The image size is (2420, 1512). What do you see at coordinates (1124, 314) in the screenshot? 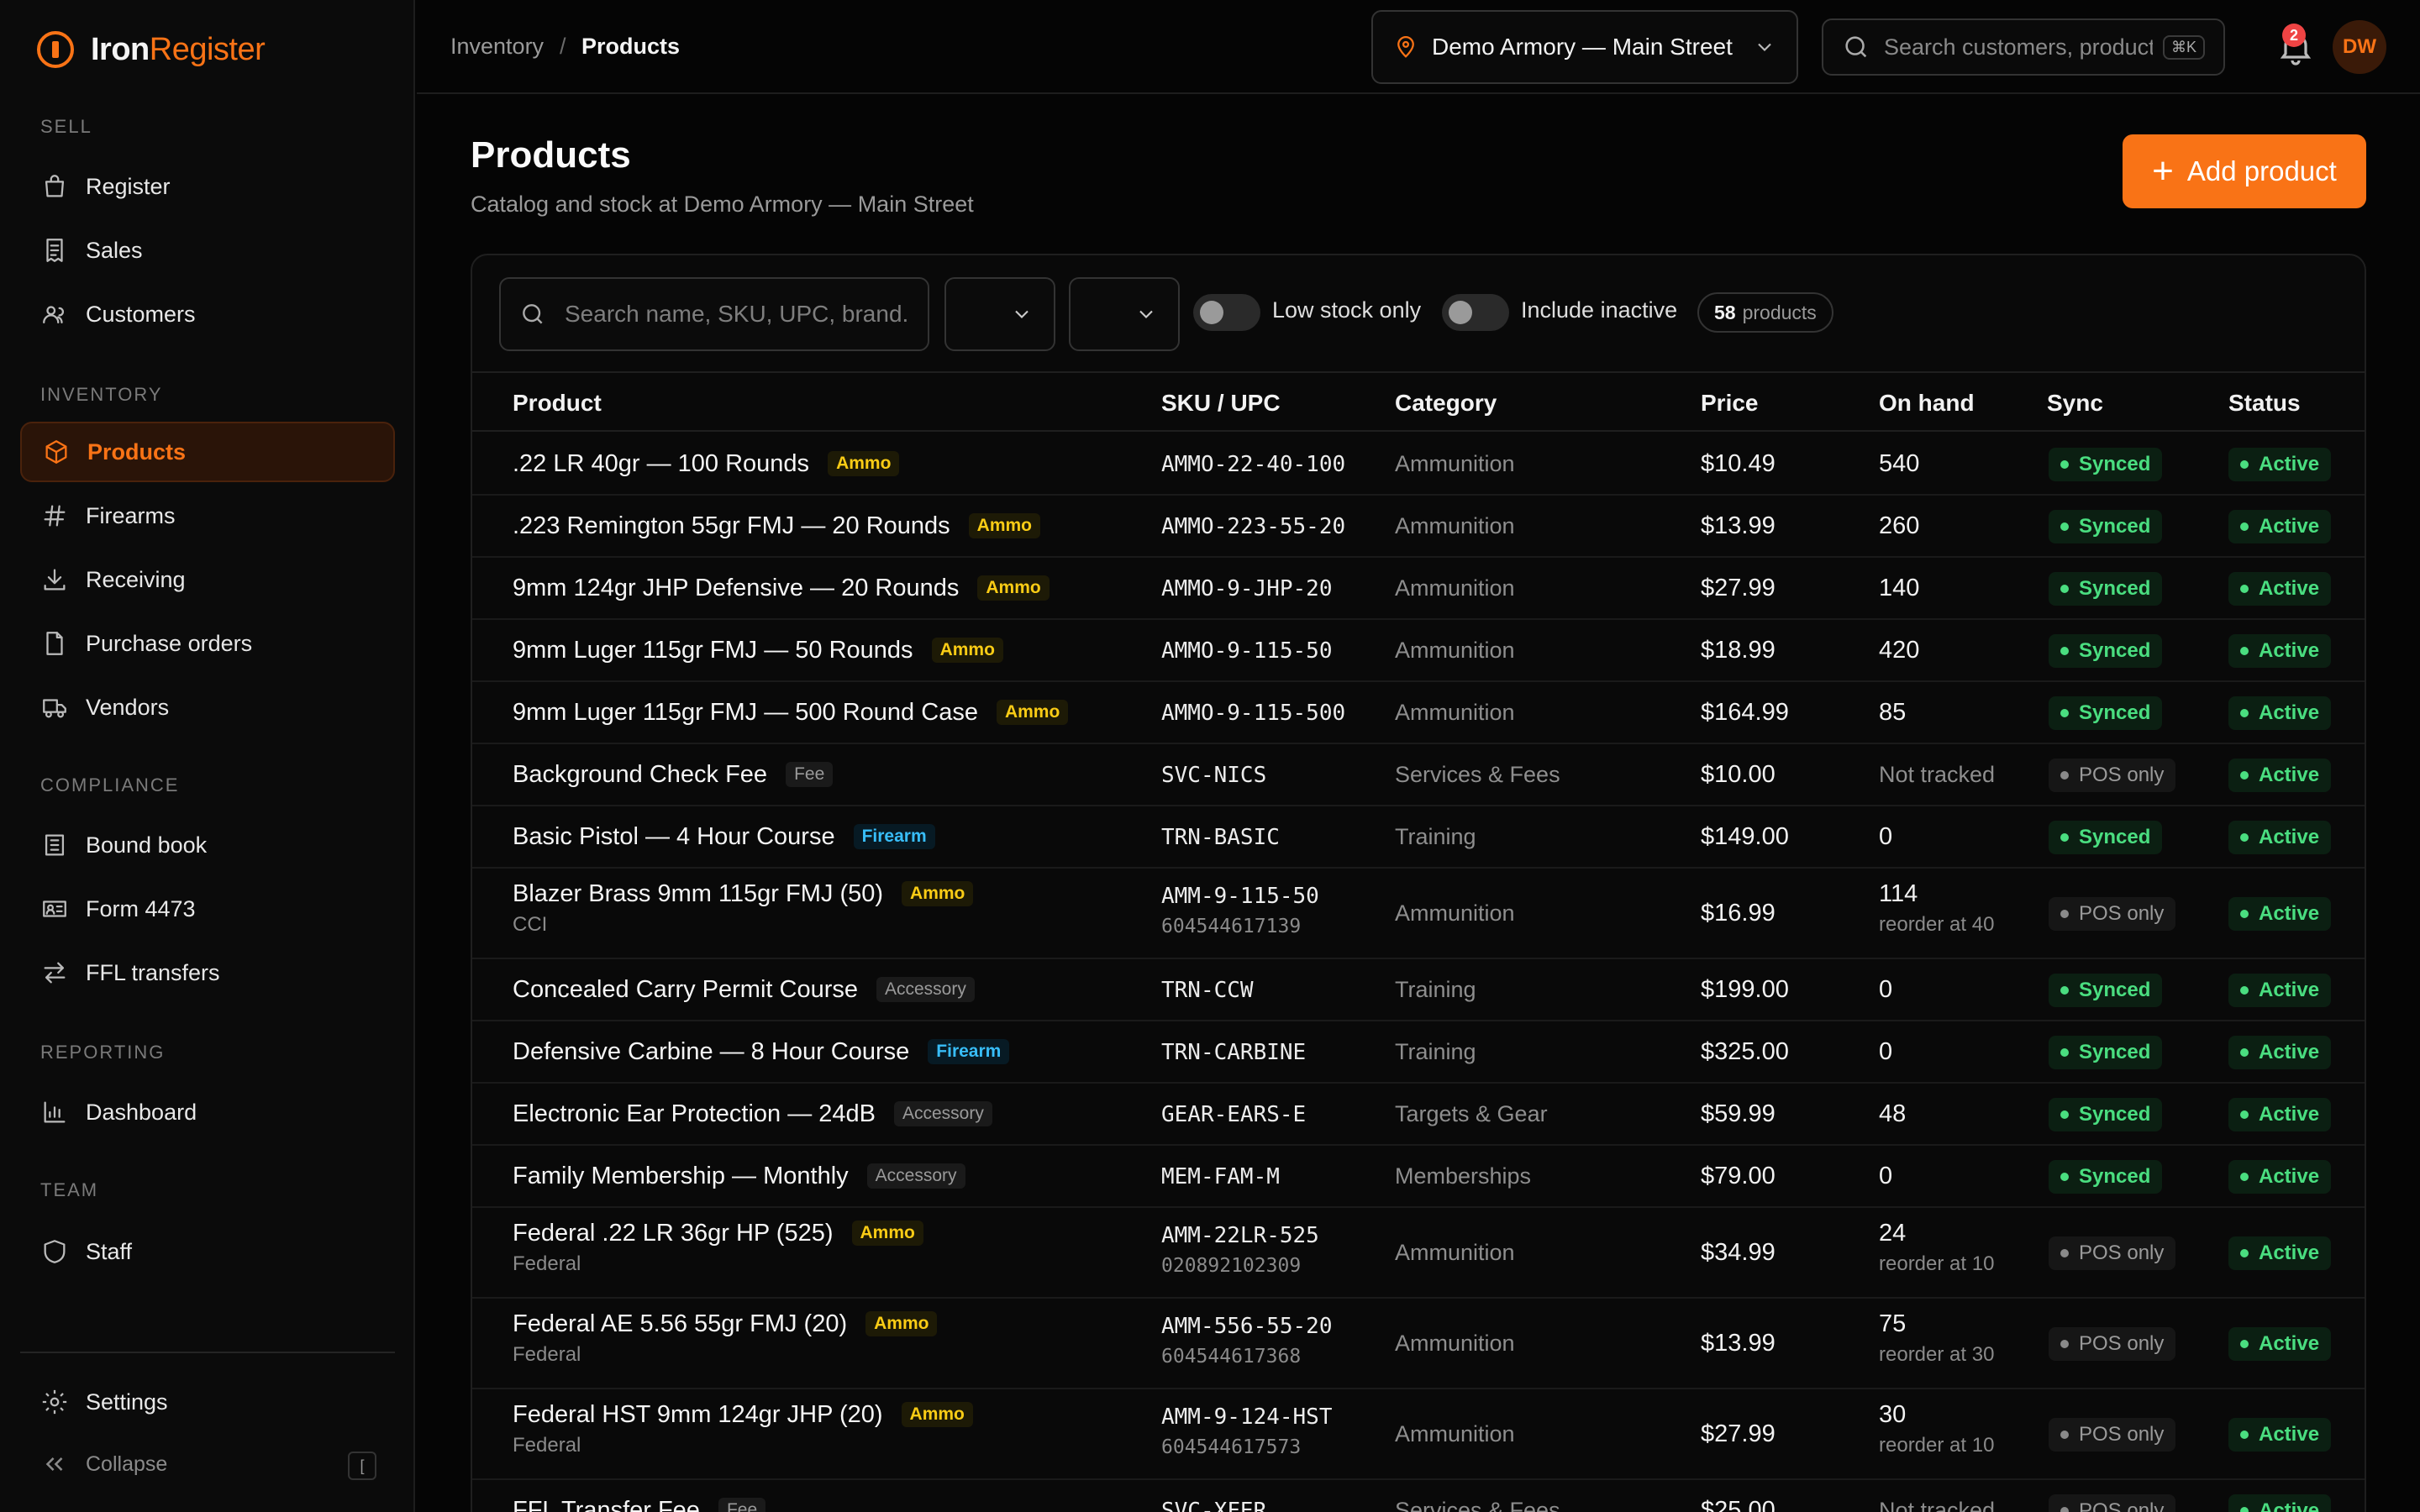
I see `type-select` at bounding box center [1124, 314].